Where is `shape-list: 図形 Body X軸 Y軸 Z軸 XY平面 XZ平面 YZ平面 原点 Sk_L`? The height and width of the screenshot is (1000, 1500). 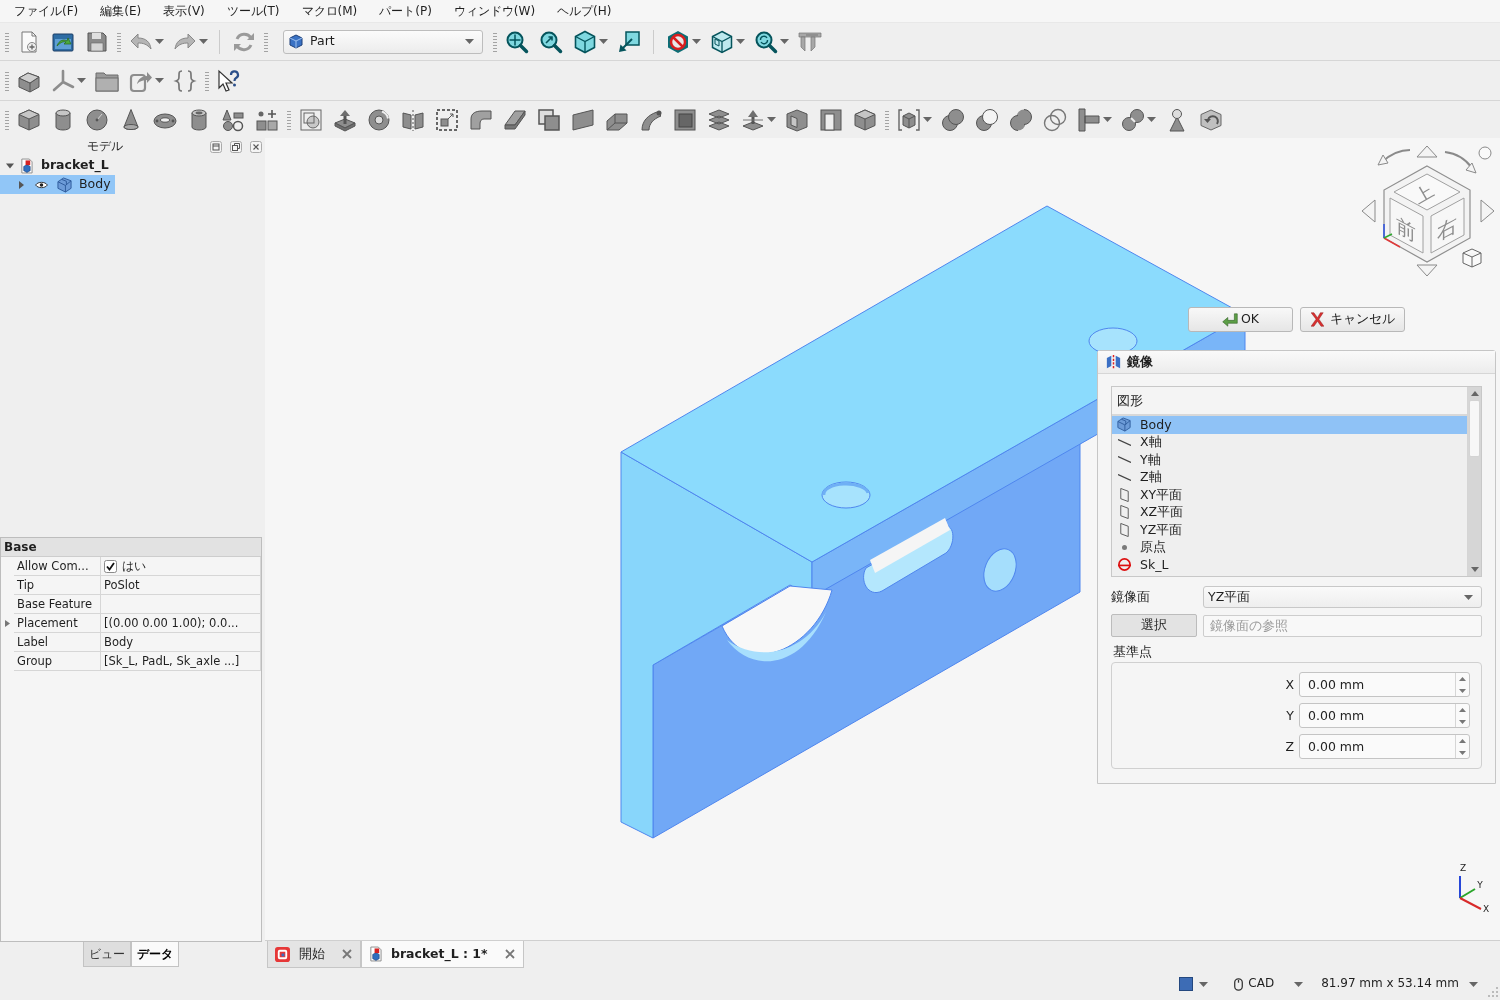
shape-list: 図形 Body X軸 Y軸 Z軸 XY平面 XZ平面 YZ平面 原点 Sk_L is located at coordinates (1296, 481).